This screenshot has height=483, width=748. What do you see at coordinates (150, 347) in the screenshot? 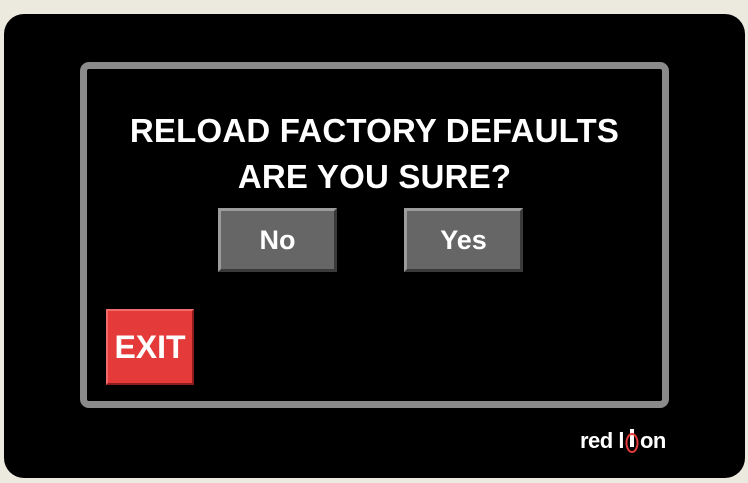
I see `exit-button: EXIT` at bounding box center [150, 347].